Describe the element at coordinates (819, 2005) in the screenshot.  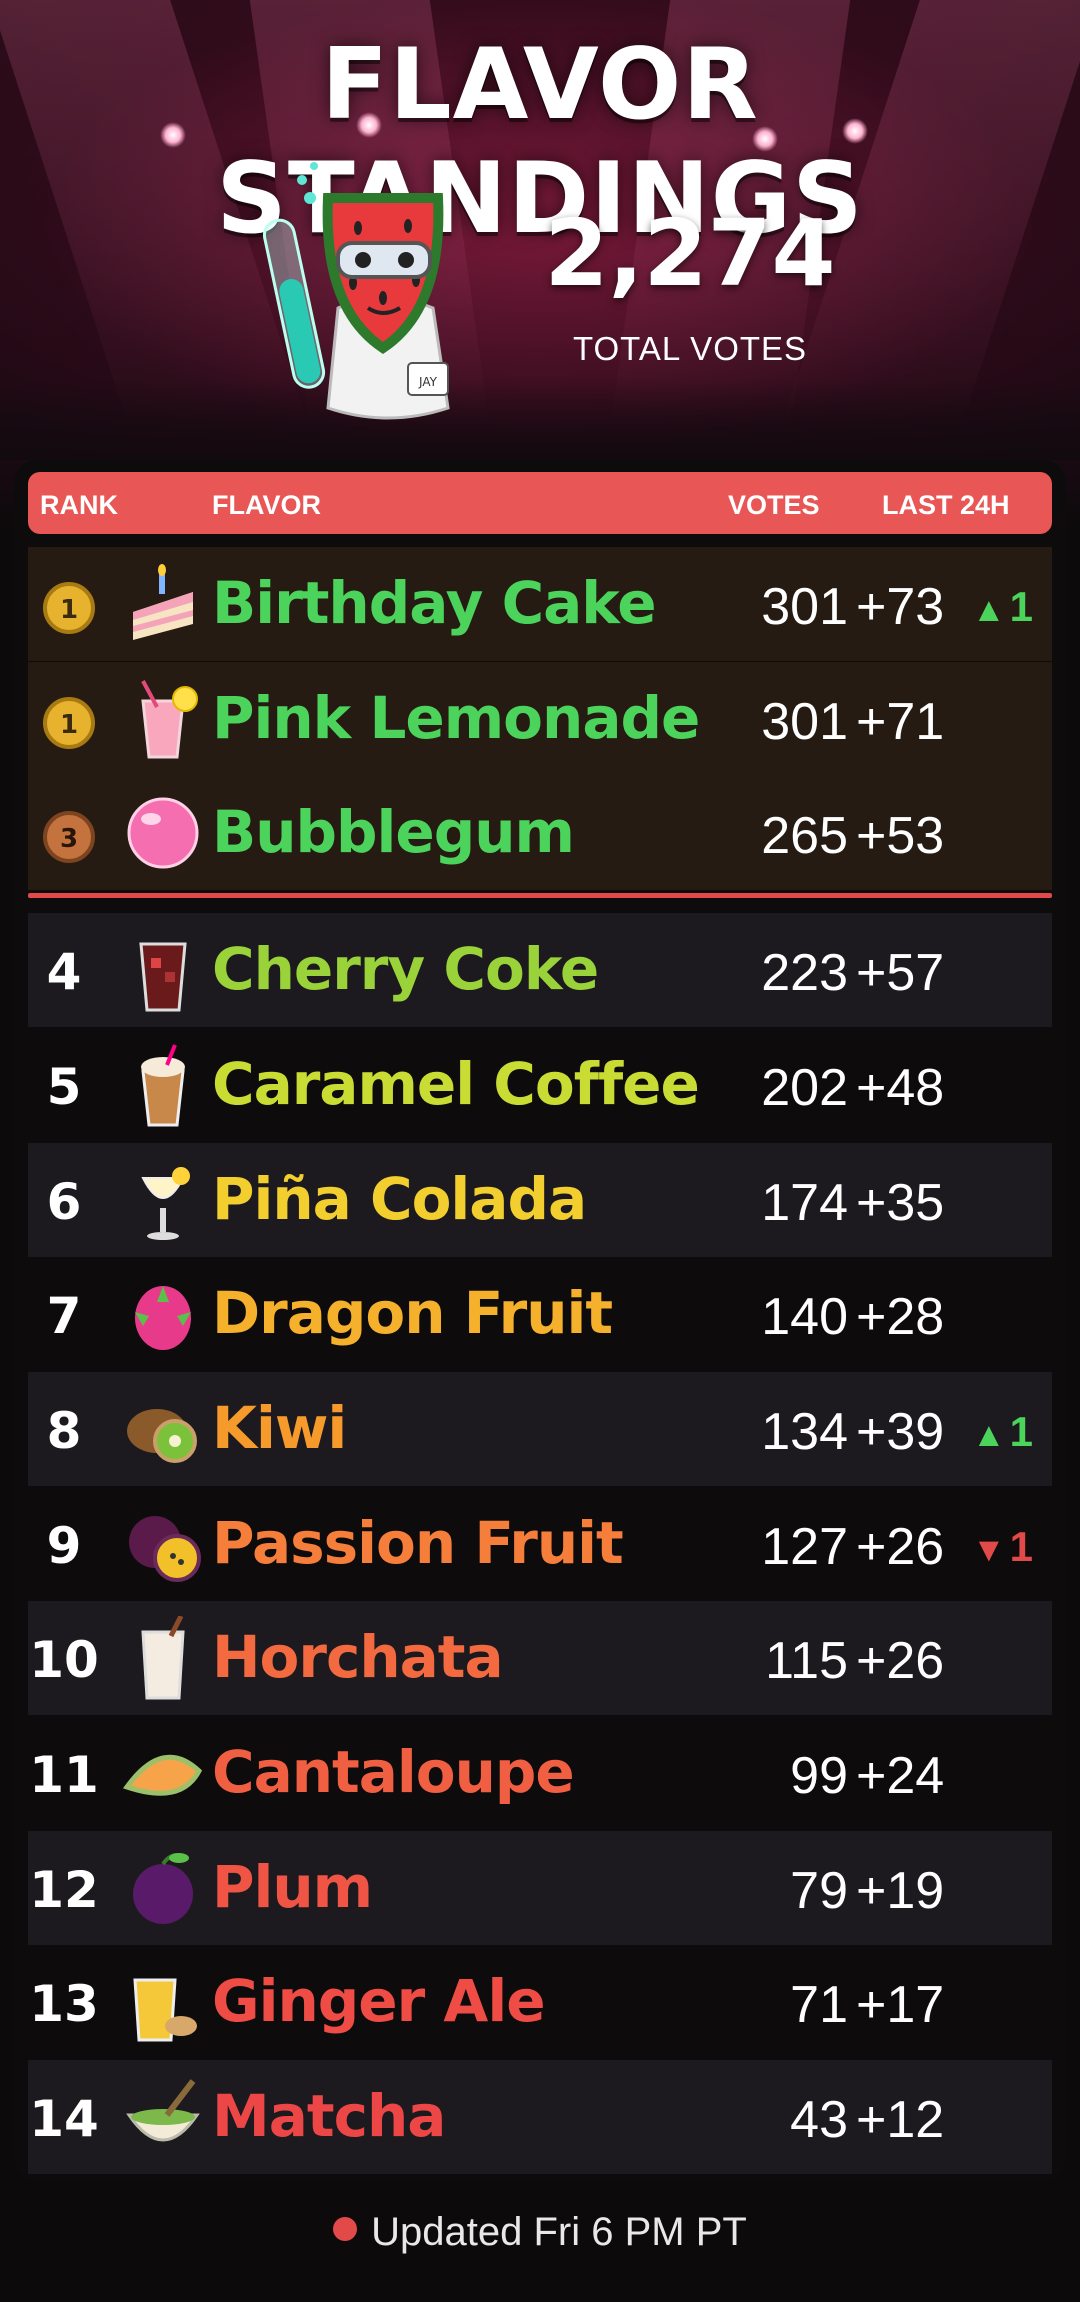
I see `vote-count: 71` at that location.